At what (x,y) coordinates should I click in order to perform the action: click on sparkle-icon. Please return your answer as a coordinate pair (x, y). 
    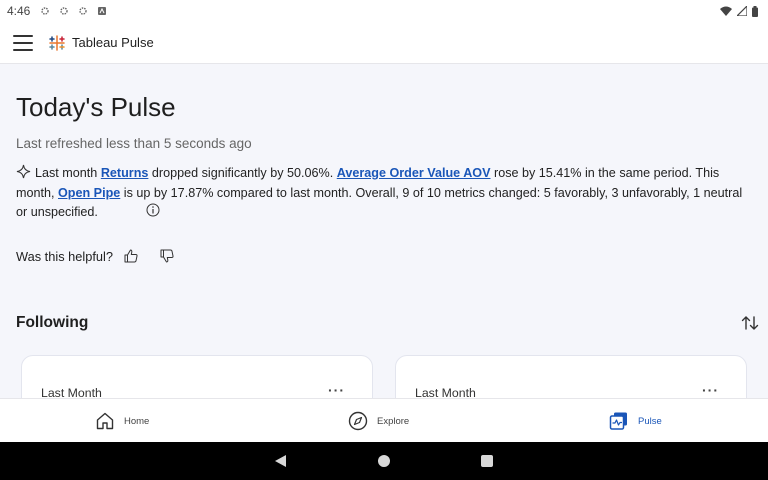
    Looking at the image, I should click on (23, 171).